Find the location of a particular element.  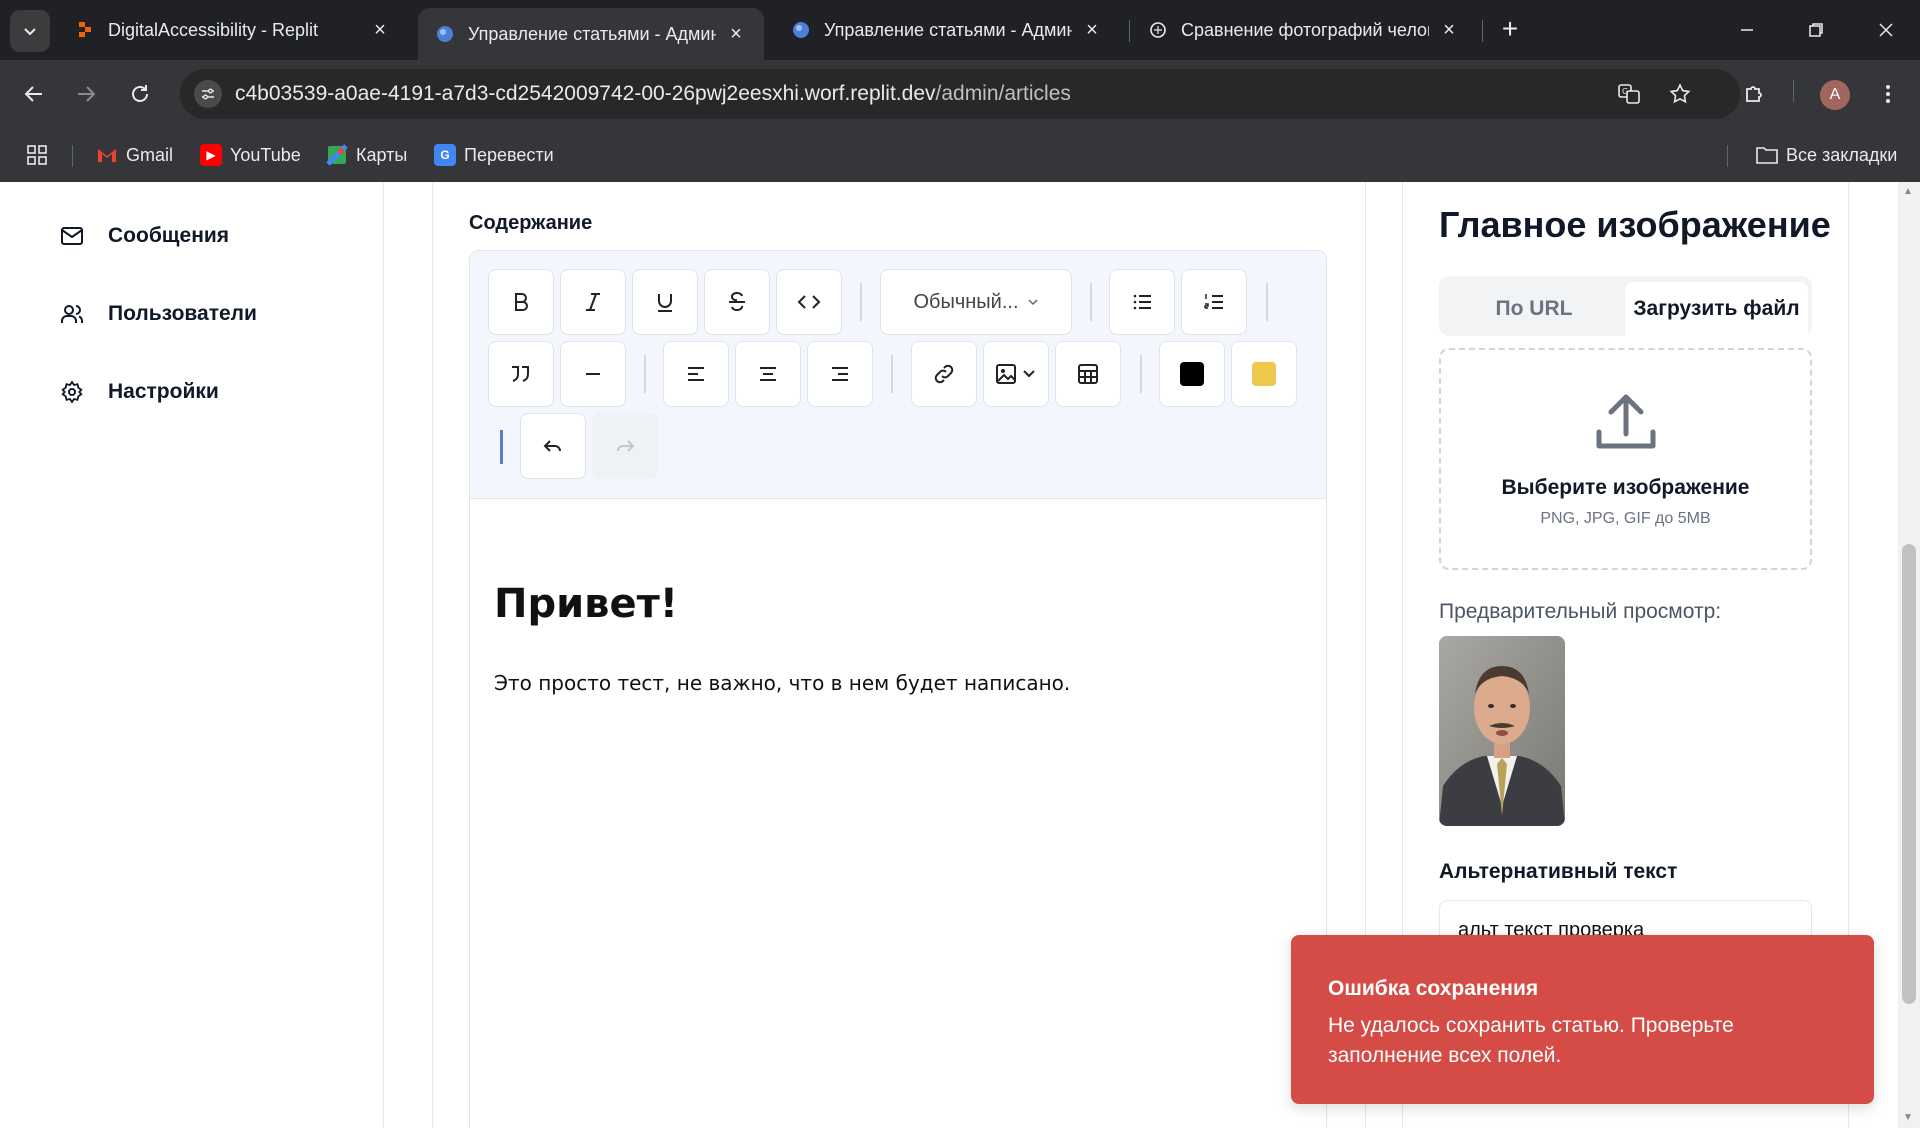

horizontal-rule-button is located at coordinates (593, 374).